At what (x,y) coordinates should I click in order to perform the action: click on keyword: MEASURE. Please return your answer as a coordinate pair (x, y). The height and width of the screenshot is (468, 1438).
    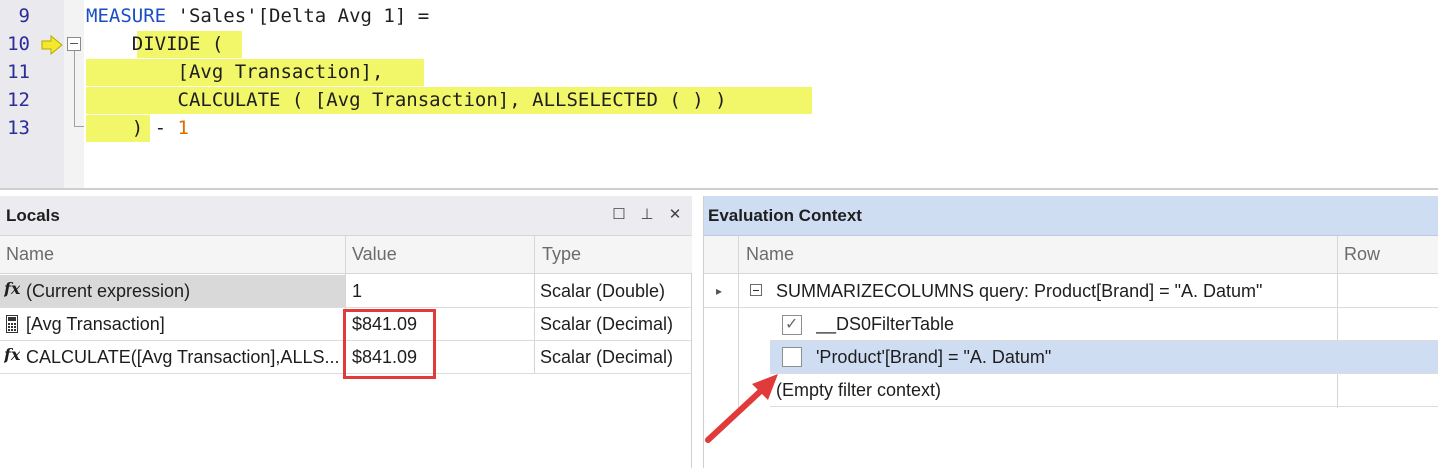
    Looking at the image, I should click on (126, 16).